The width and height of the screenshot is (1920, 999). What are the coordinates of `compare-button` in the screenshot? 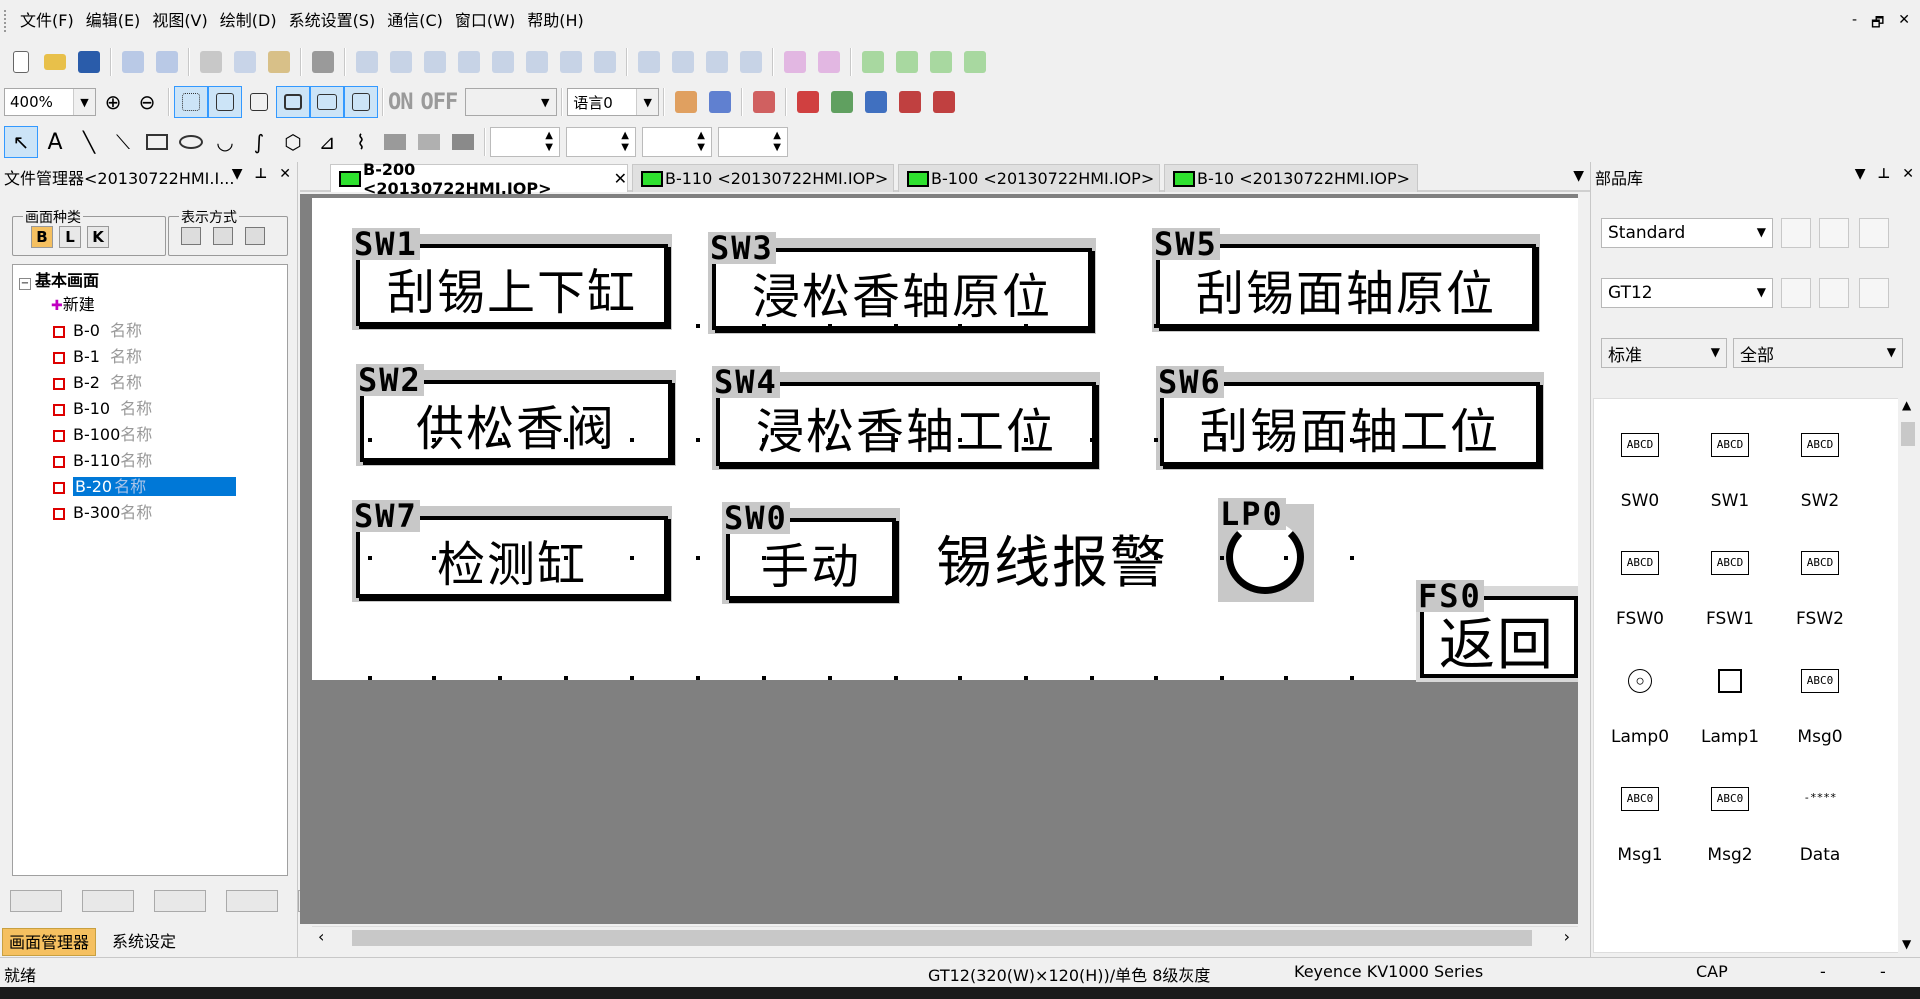 It's located at (910, 102).